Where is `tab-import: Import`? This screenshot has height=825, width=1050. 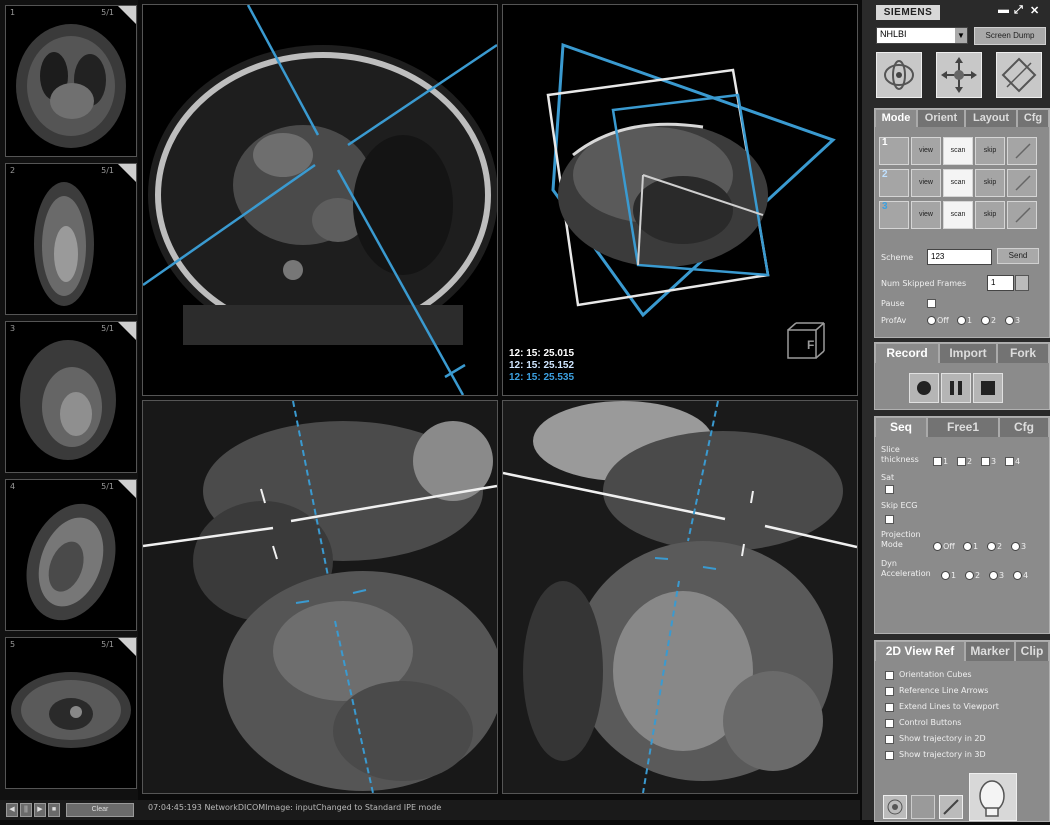 tab-import: Import is located at coordinates (968, 353).